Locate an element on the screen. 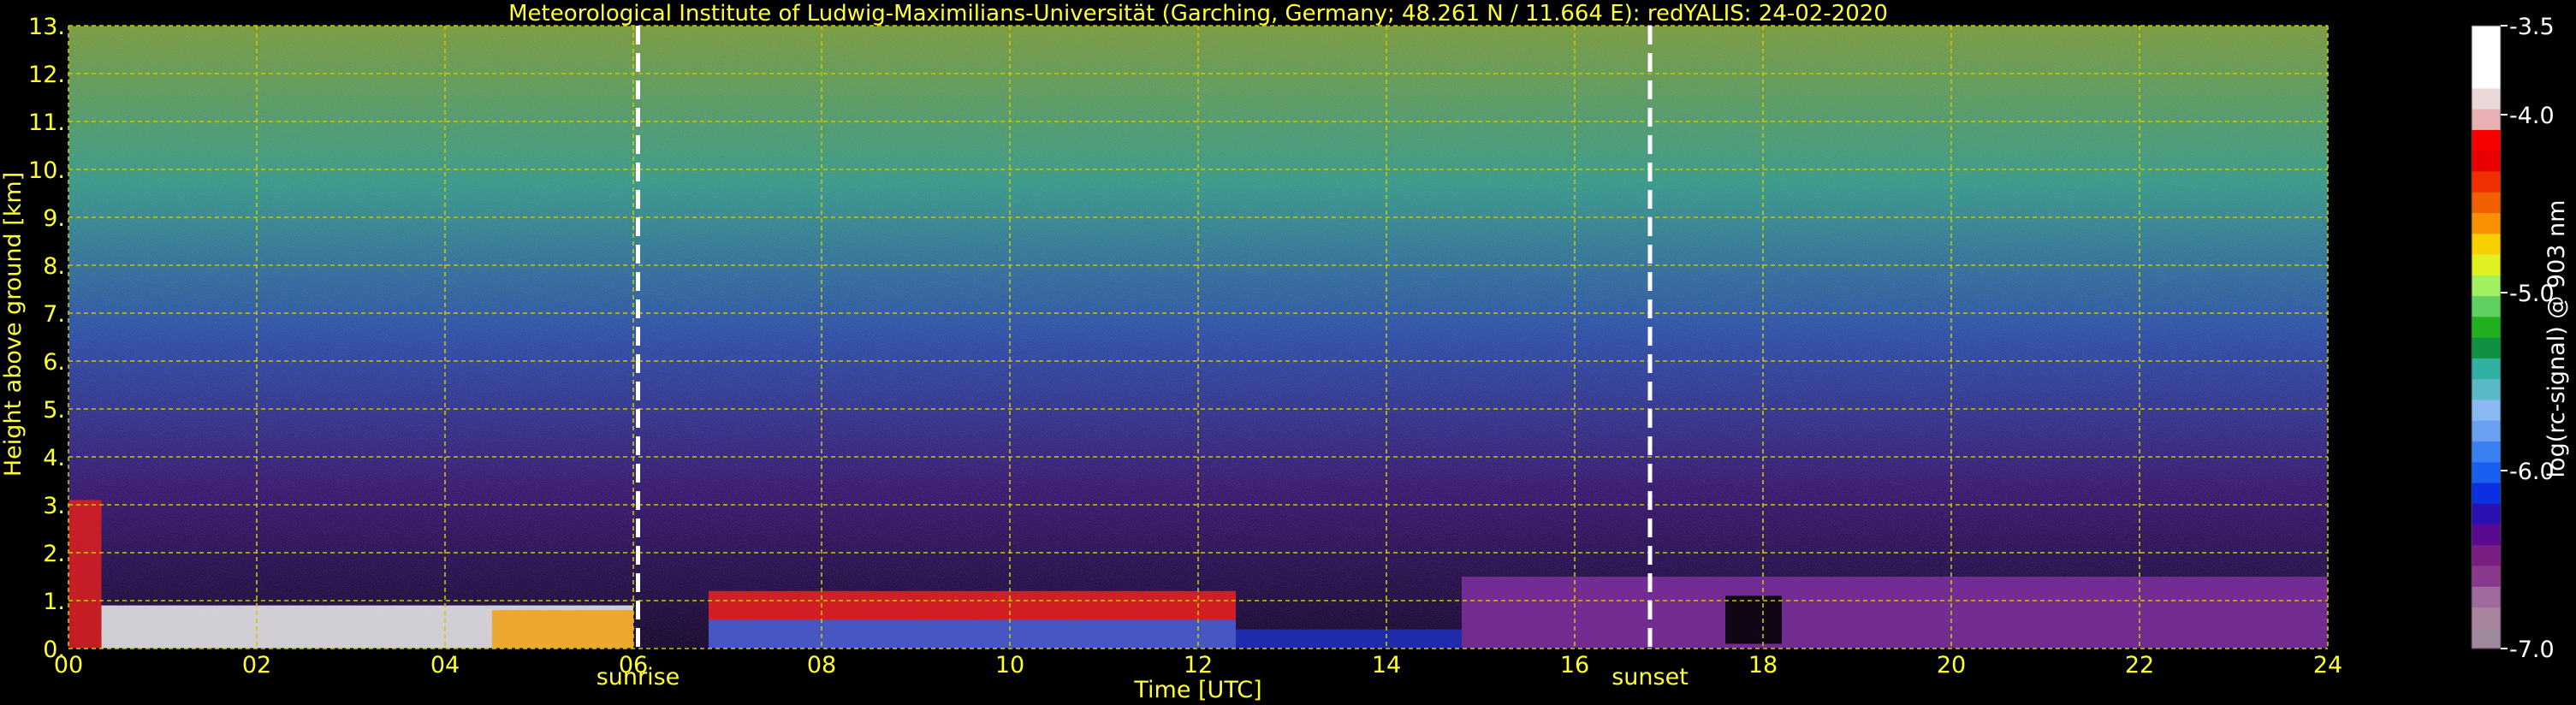  y-tick-label: 13. is located at coordinates (46, 27).